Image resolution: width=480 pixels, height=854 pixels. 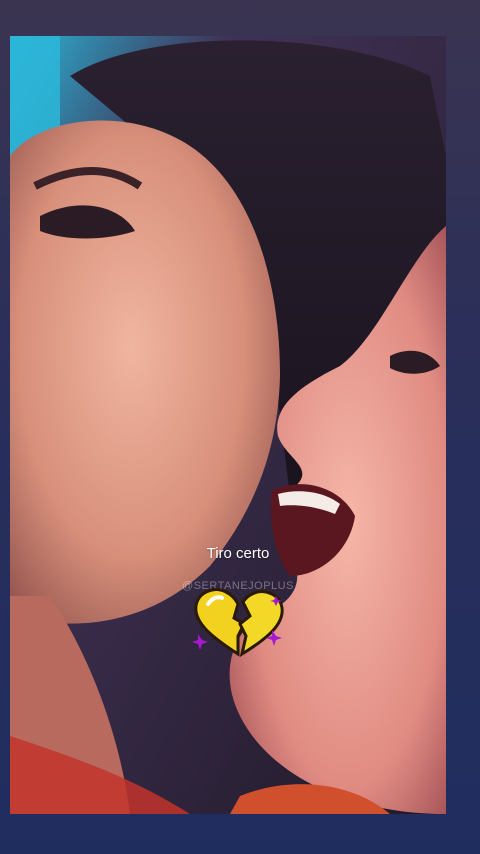 I want to click on story-caption: Tiro certo, so click(x=238, y=553).